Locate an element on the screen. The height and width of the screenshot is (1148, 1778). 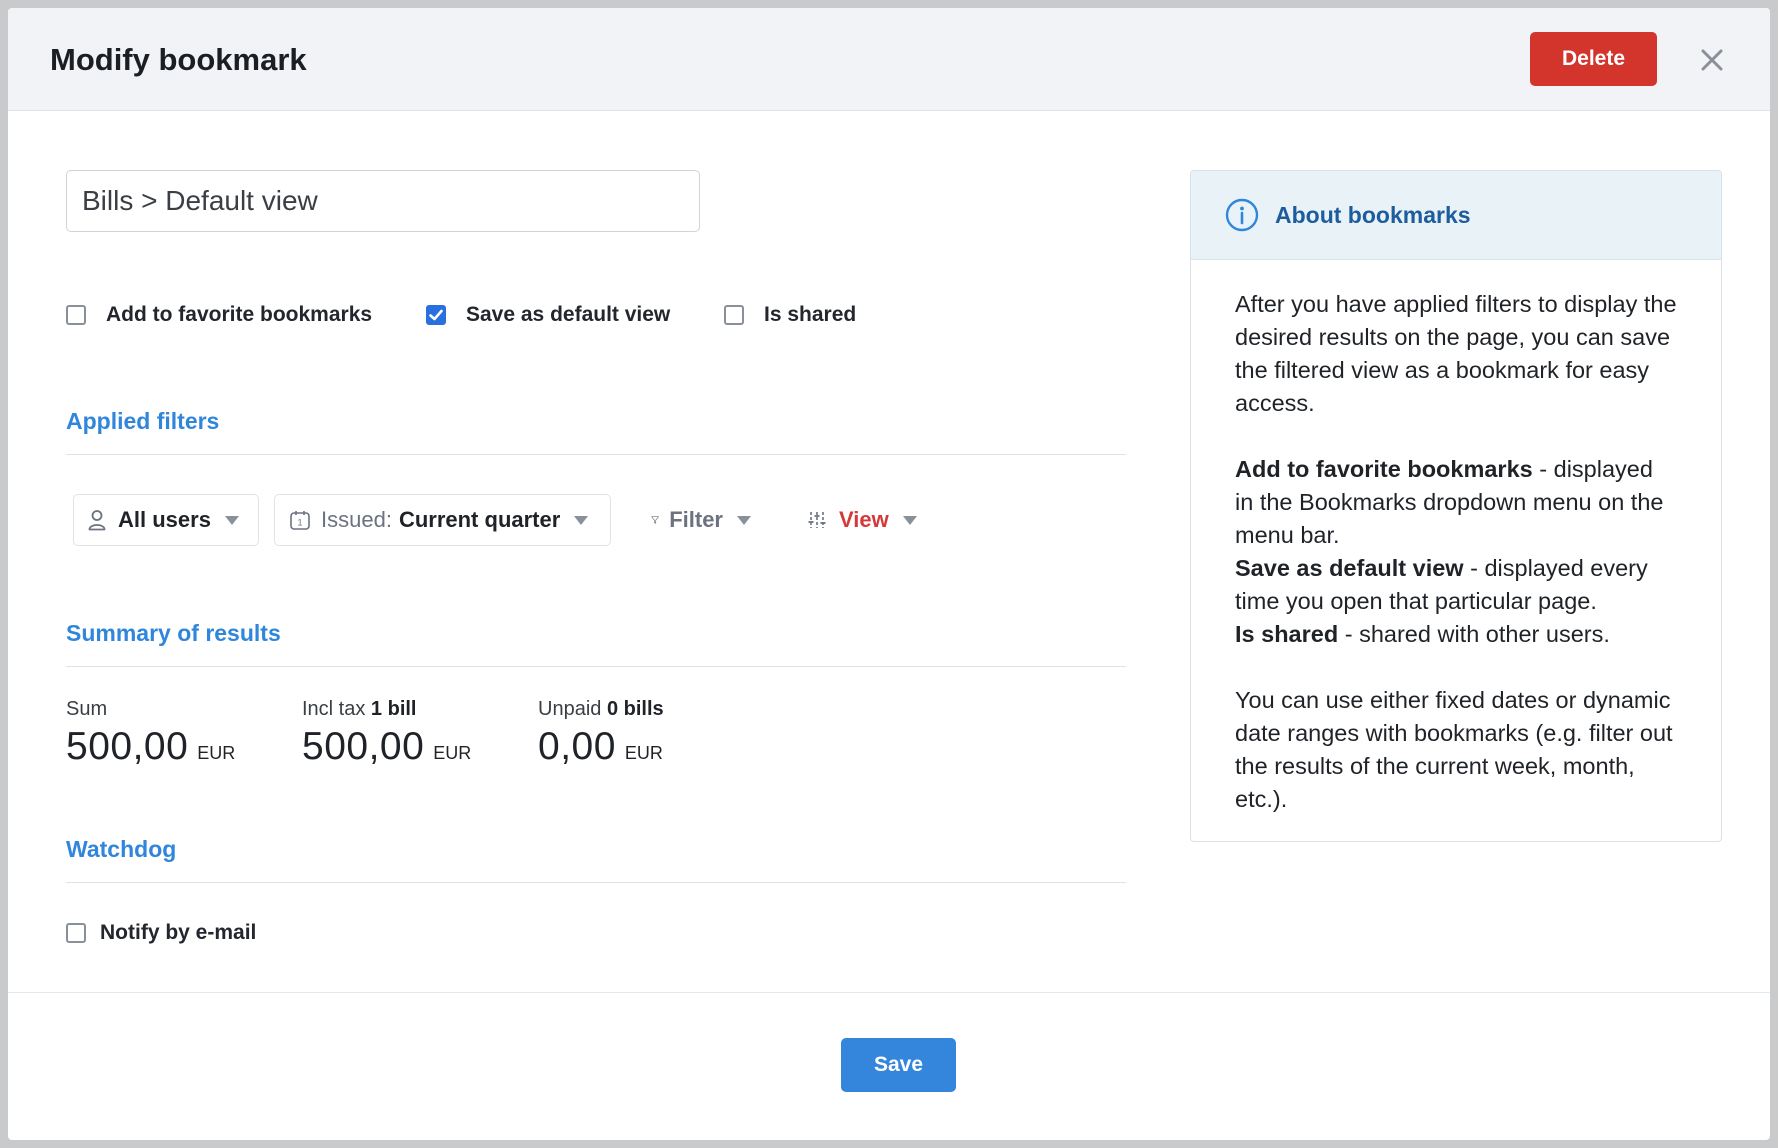
summary-incl-tax-amount: 500,00 is located at coordinates (363, 746).